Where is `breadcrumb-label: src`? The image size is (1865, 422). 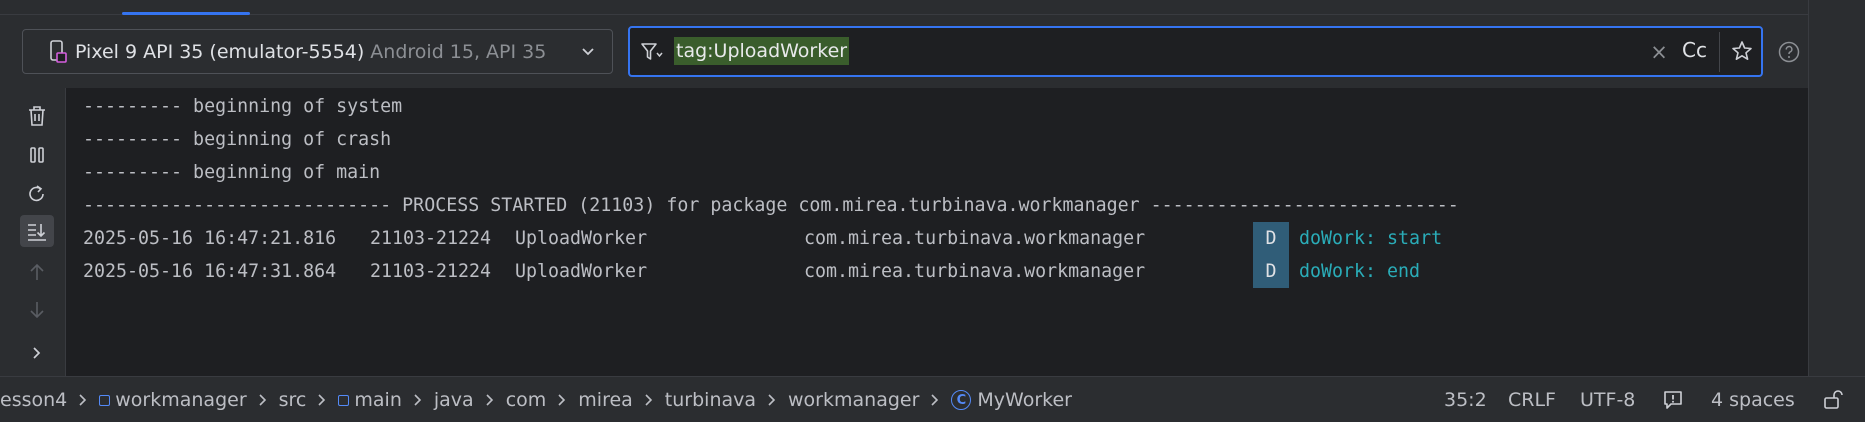
breadcrumb-label: src is located at coordinates (292, 400).